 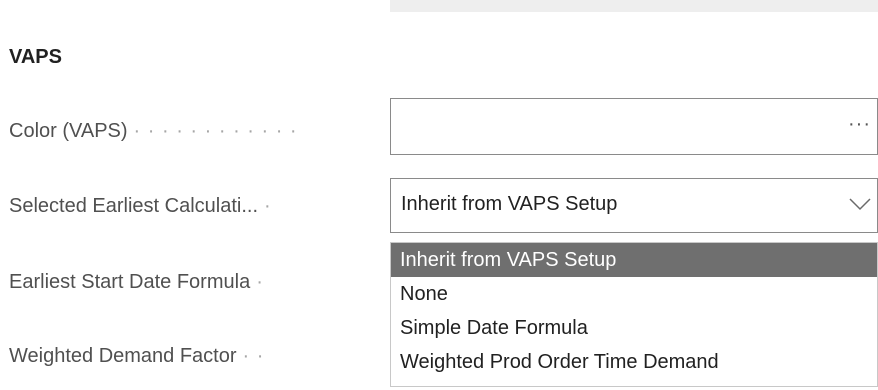 I want to click on chevron-down-icon, so click(x=860, y=204).